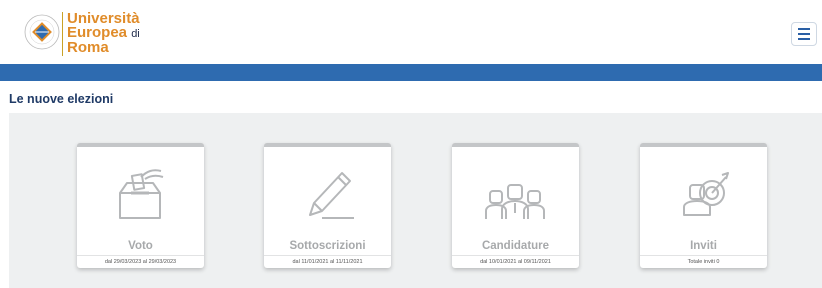 Image resolution: width=822 pixels, height=288 pixels. What do you see at coordinates (515, 246) in the screenshot?
I see `card-title: Candidature` at bounding box center [515, 246].